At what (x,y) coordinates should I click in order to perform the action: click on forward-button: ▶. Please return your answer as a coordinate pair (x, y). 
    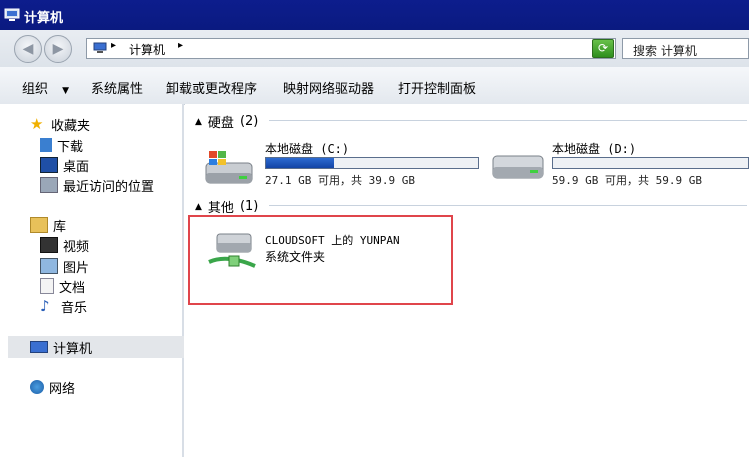
    Looking at the image, I should click on (58, 49).